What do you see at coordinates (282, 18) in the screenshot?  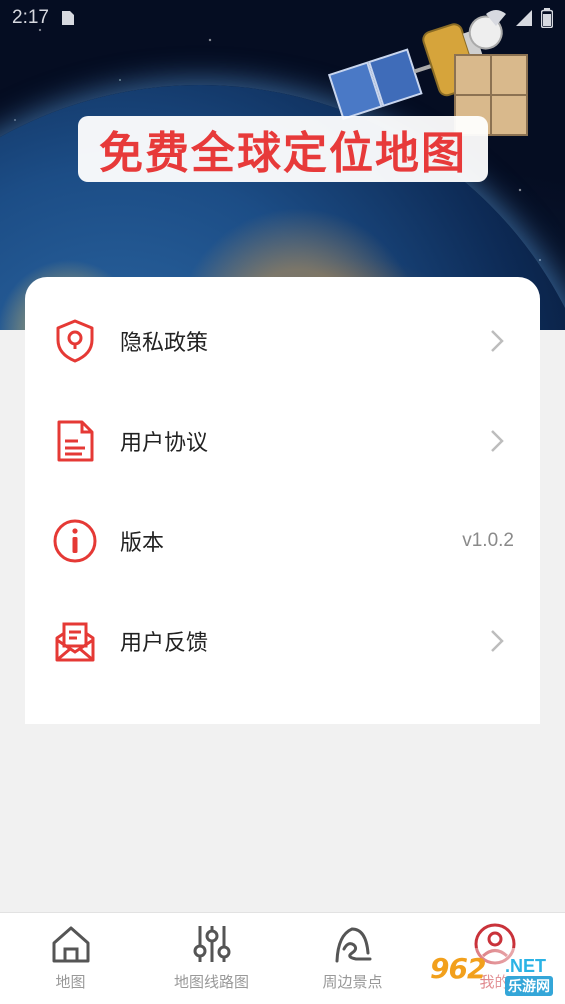 I see `status-bar: 2:17` at bounding box center [282, 18].